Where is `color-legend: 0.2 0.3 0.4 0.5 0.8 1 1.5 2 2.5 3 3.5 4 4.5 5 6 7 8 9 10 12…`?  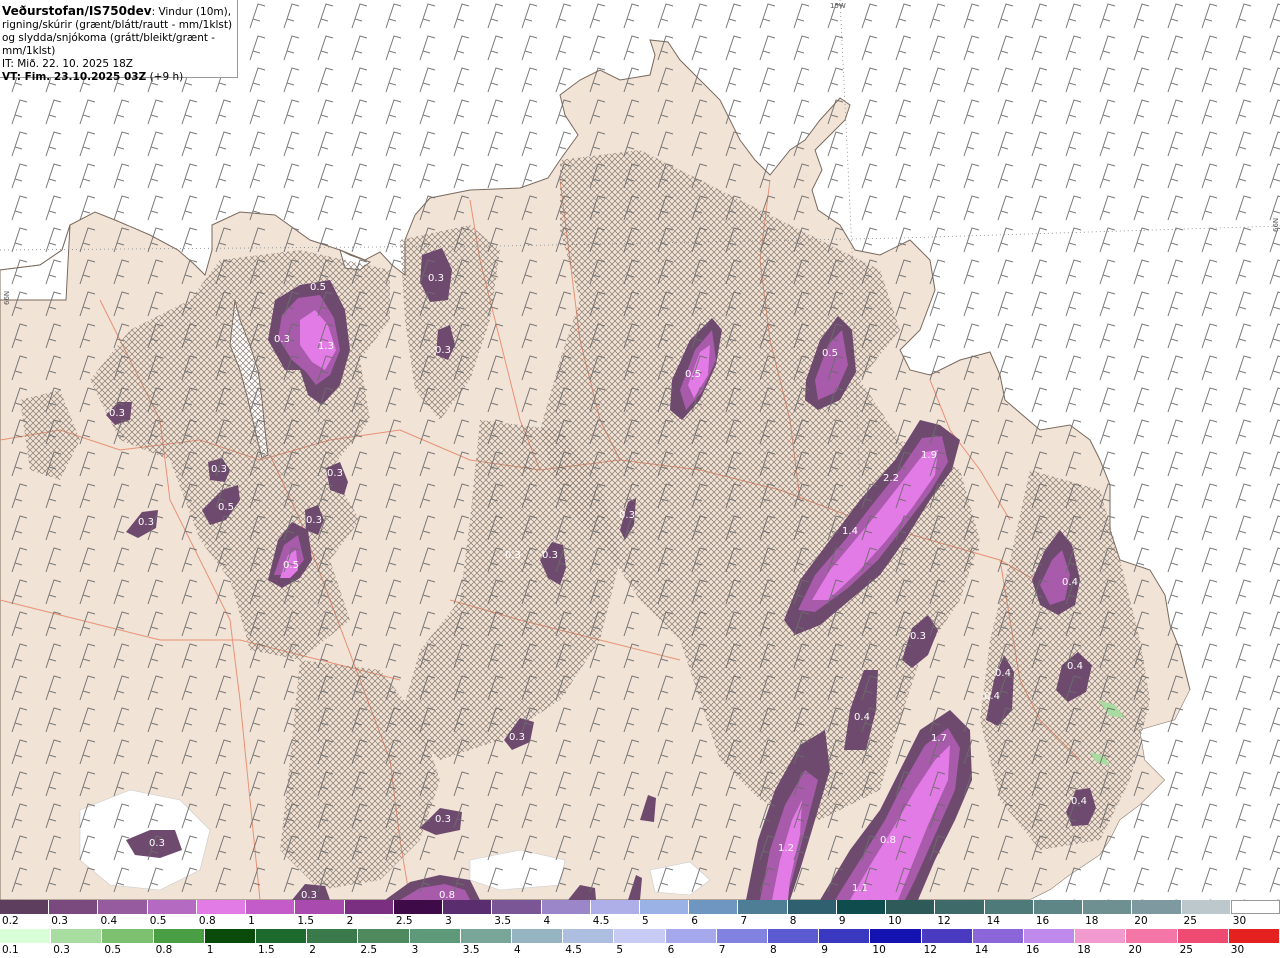
color-legend: 0.2 0.3 0.4 0.5 0.8 1 1.5 2 2.5 3 3.5 4 4.5 5 6 7 8 9 10 12… is located at coordinates (640, 929).